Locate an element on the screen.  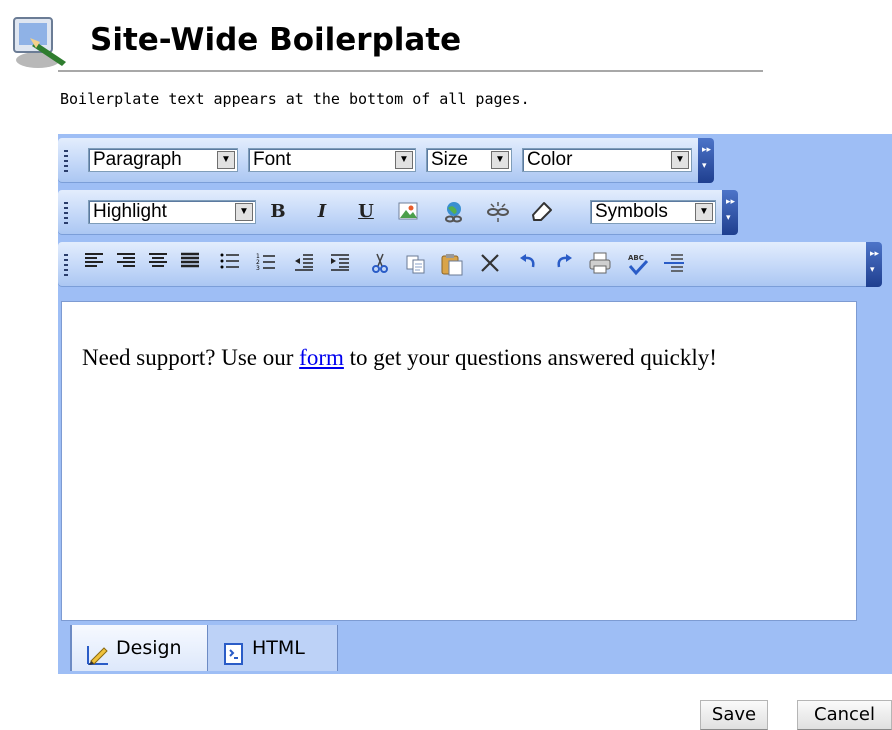
highlight-dropdown: Highlight ▼ is located at coordinates (172, 212).